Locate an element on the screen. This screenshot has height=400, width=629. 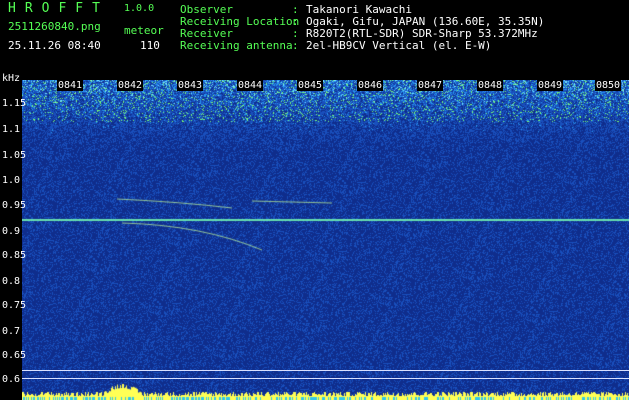
meteor-label: meteor is located at coordinates (144, 30).